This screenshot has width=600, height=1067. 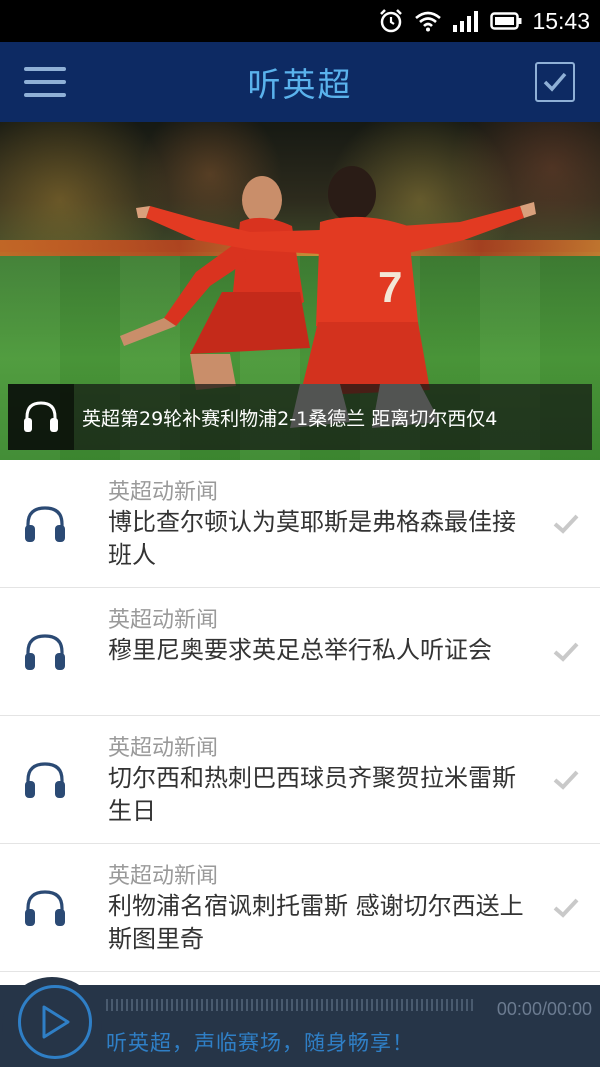 I want to click on select-button, so click(x=555, y=82).